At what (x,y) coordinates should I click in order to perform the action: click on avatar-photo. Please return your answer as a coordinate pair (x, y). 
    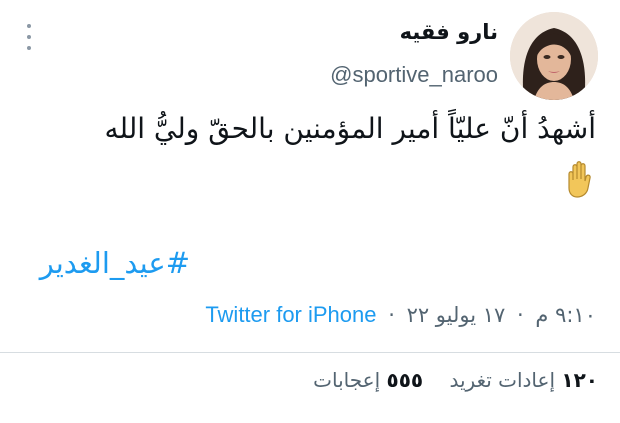
    Looking at the image, I should click on (554, 56).